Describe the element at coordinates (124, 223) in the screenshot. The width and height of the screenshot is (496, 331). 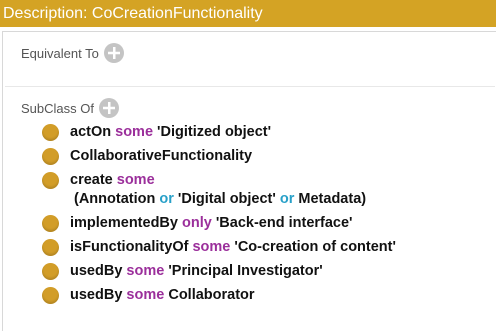
I see `property-name: implementedBy` at that location.